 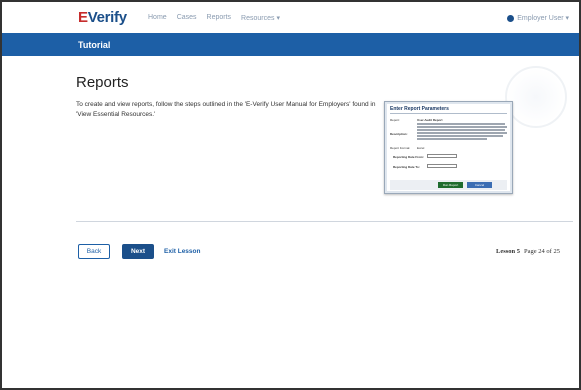 I want to click on modal-from-input, so click(x=442, y=156).